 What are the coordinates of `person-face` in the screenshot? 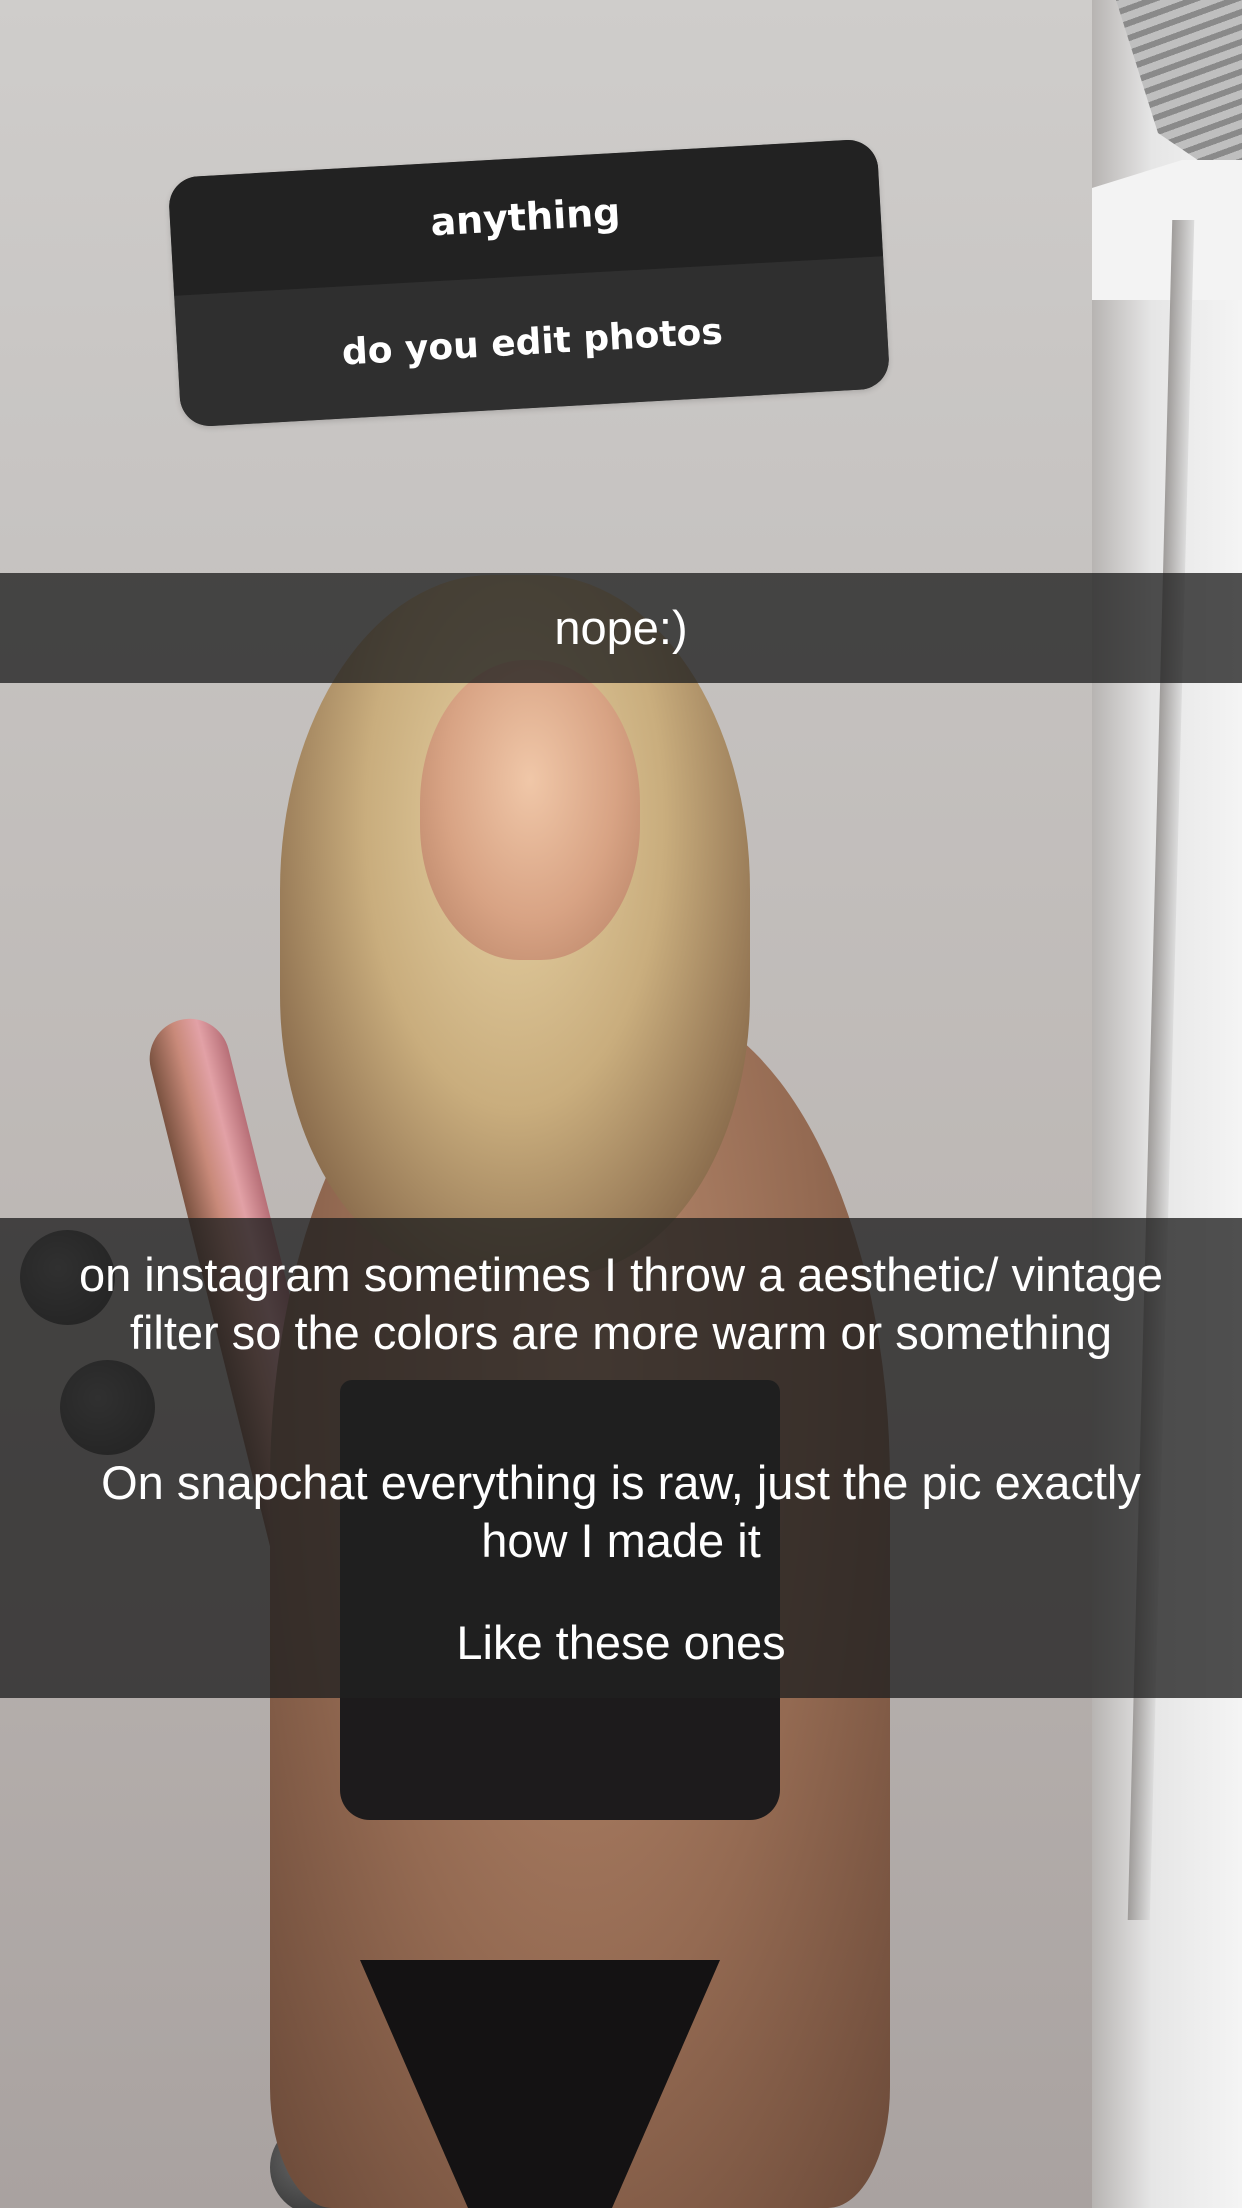 It's located at (530, 810).